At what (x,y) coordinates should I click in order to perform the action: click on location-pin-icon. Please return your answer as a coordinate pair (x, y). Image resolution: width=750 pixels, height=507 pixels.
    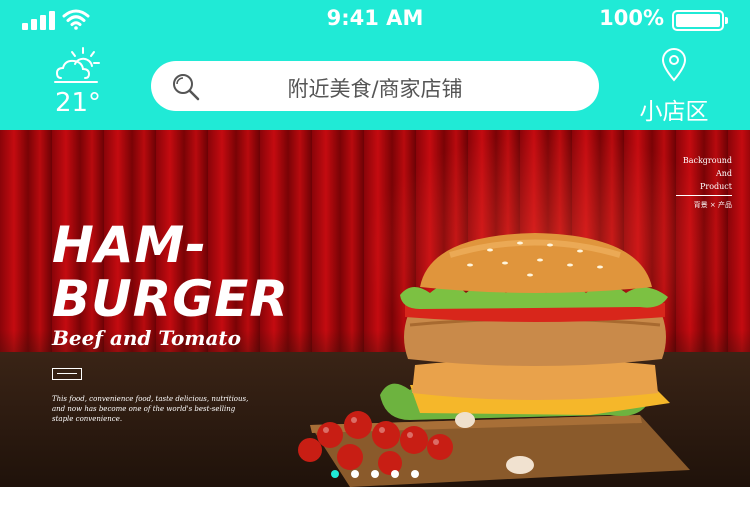
    Looking at the image, I should click on (674, 65).